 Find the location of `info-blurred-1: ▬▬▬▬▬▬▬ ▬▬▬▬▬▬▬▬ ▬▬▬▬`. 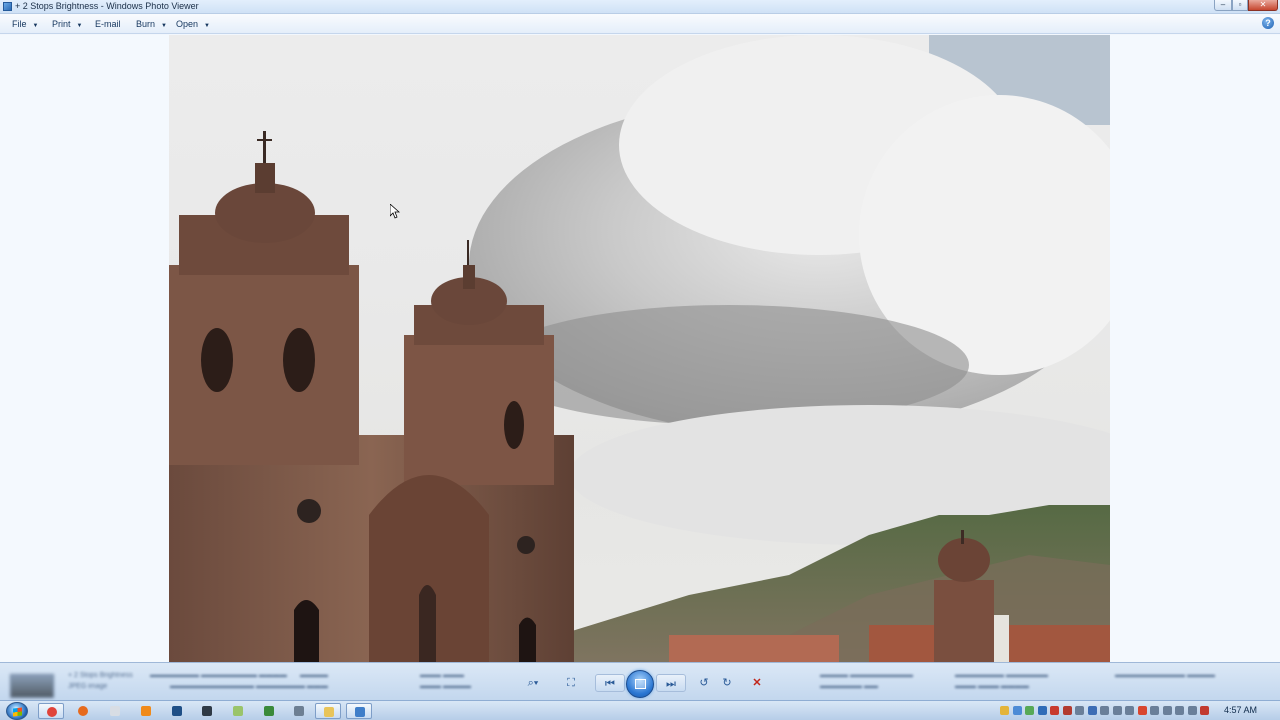

info-blurred-1: ▬▬▬▬▬▬▬ ▬▬▬▬▬▬▬▬ ▬▬▬▬ is located at coordinates (218, 675).